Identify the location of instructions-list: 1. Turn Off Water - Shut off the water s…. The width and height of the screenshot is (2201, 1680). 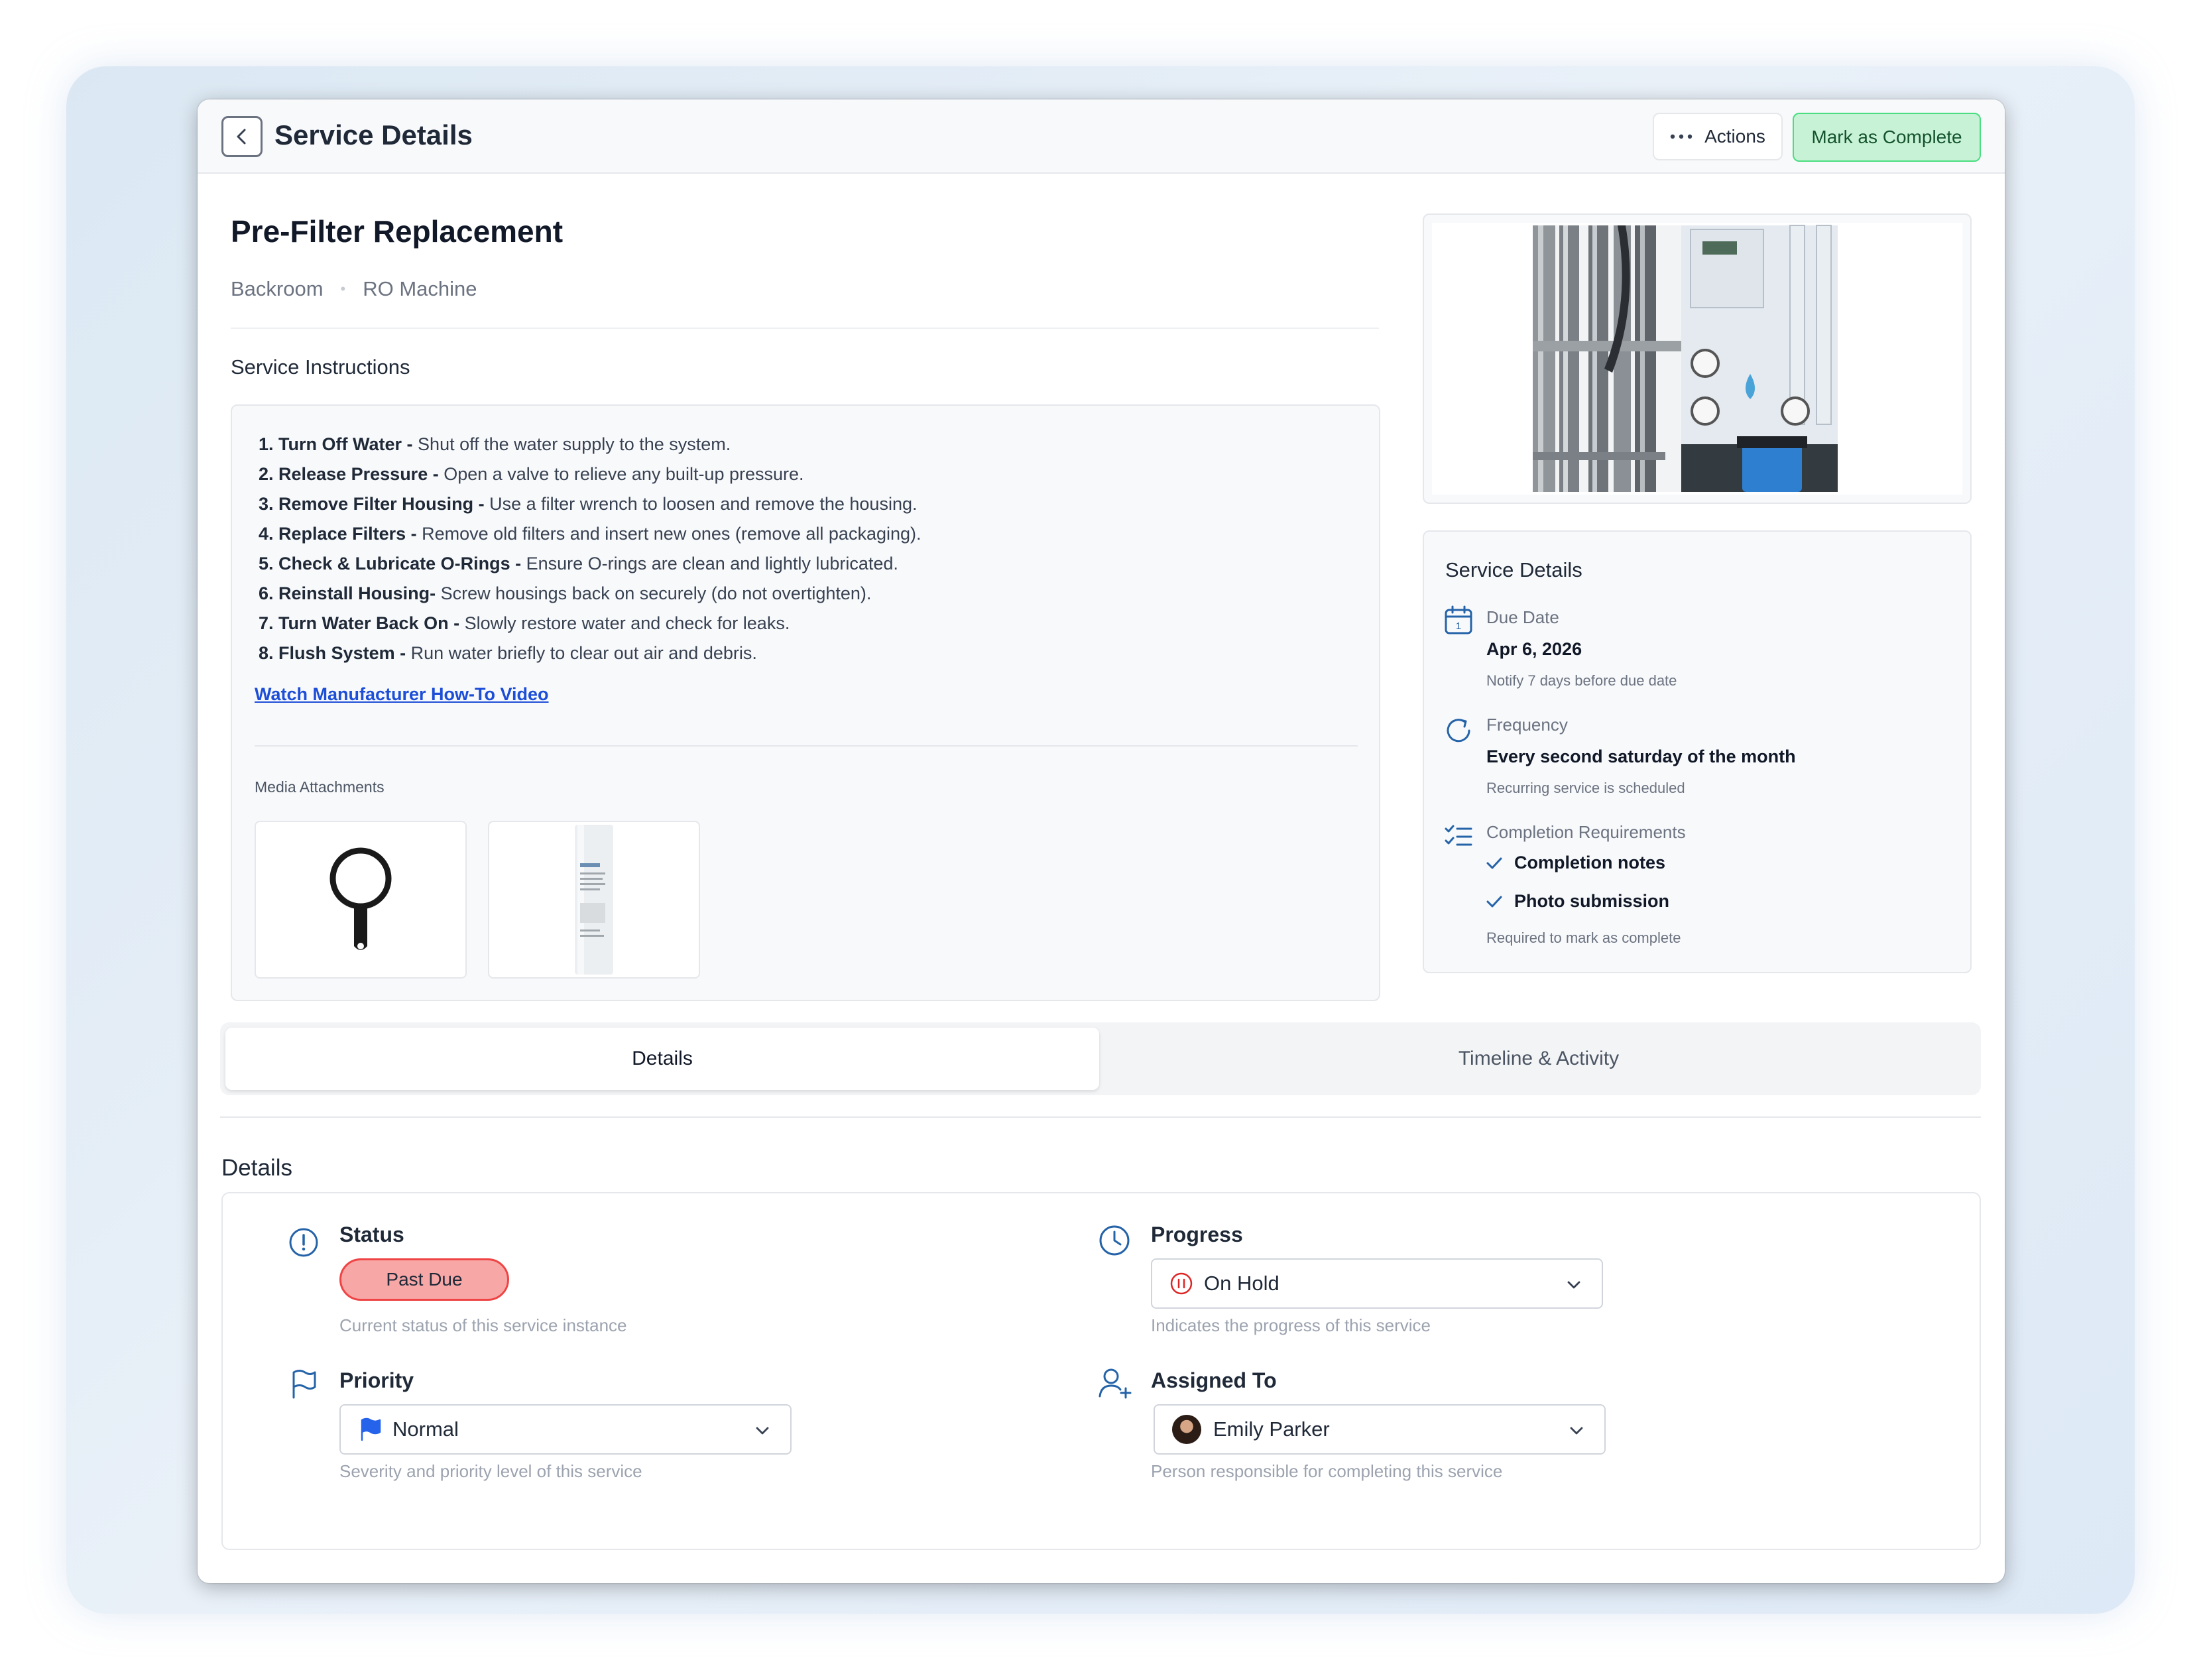
(590, 549).